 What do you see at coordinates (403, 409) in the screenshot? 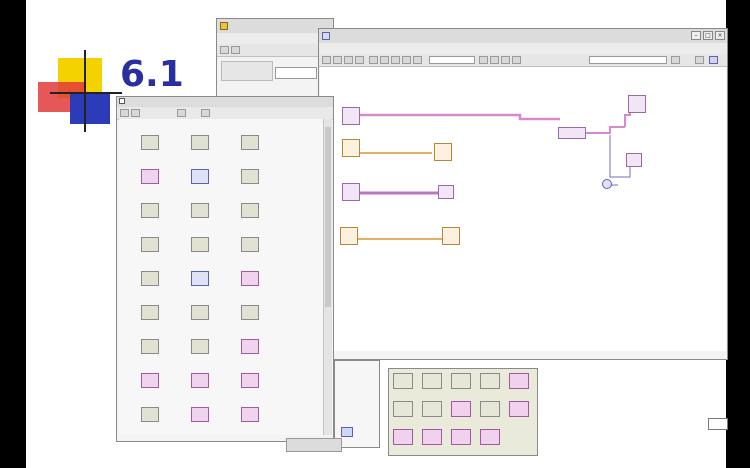
I see `add-icon` at bounding box center [403, 409].